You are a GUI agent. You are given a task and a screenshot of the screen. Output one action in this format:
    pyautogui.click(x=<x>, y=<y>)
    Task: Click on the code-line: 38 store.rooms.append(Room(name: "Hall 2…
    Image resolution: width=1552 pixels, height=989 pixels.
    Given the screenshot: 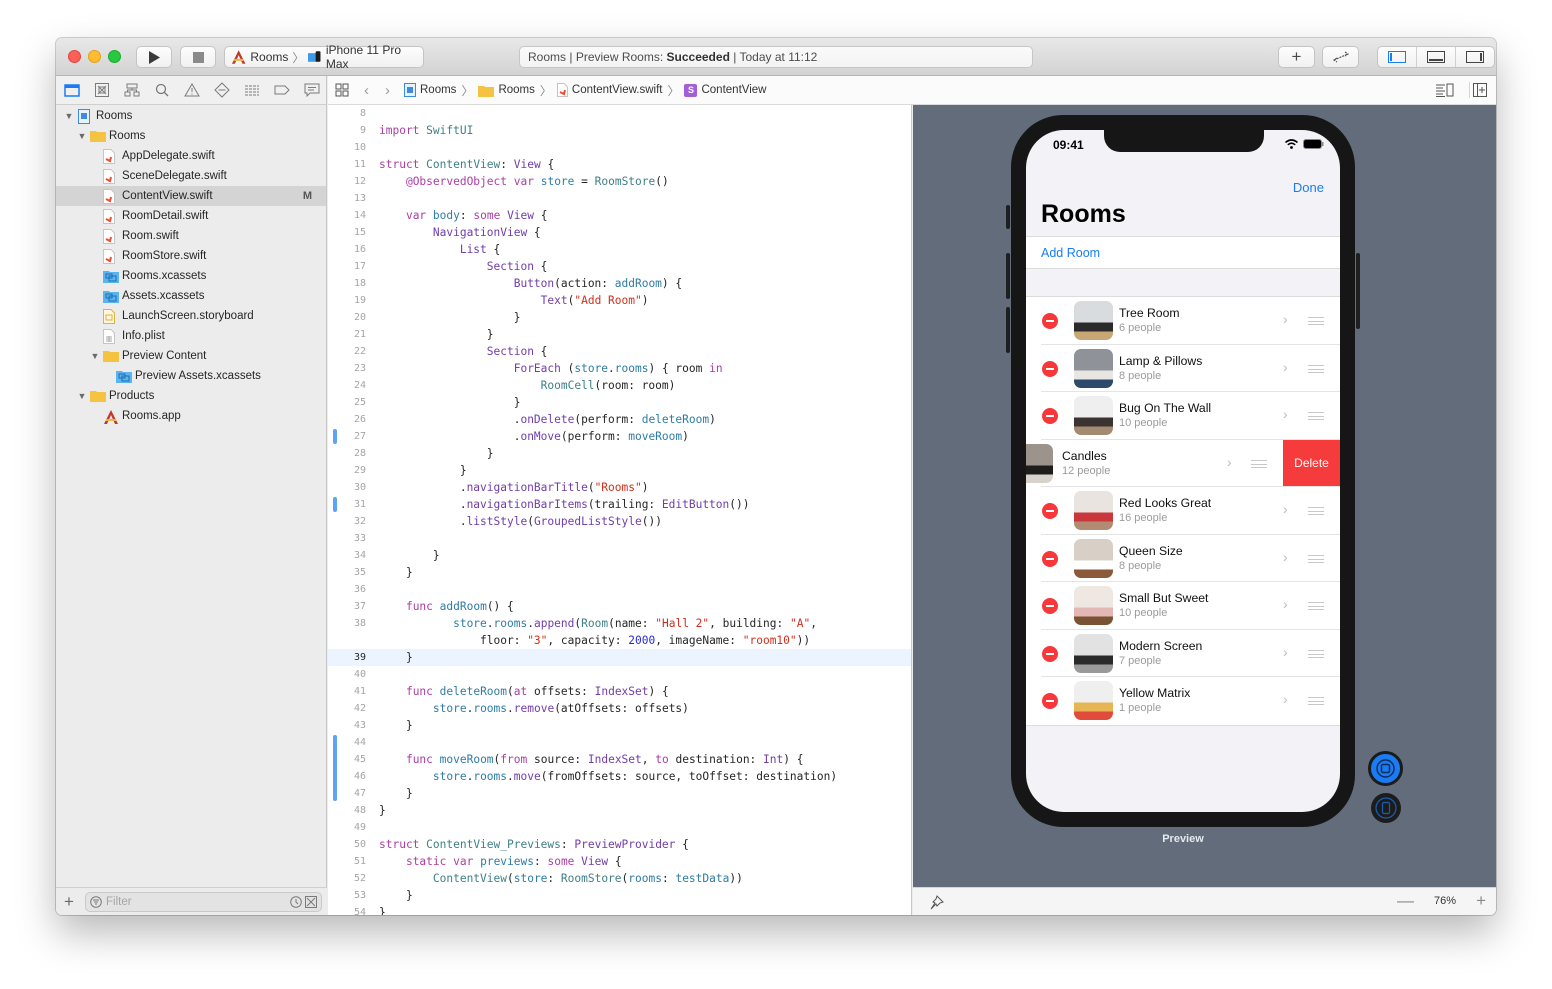 What is the action you would take?
    pyautogui.click(x=619, y=623)
    